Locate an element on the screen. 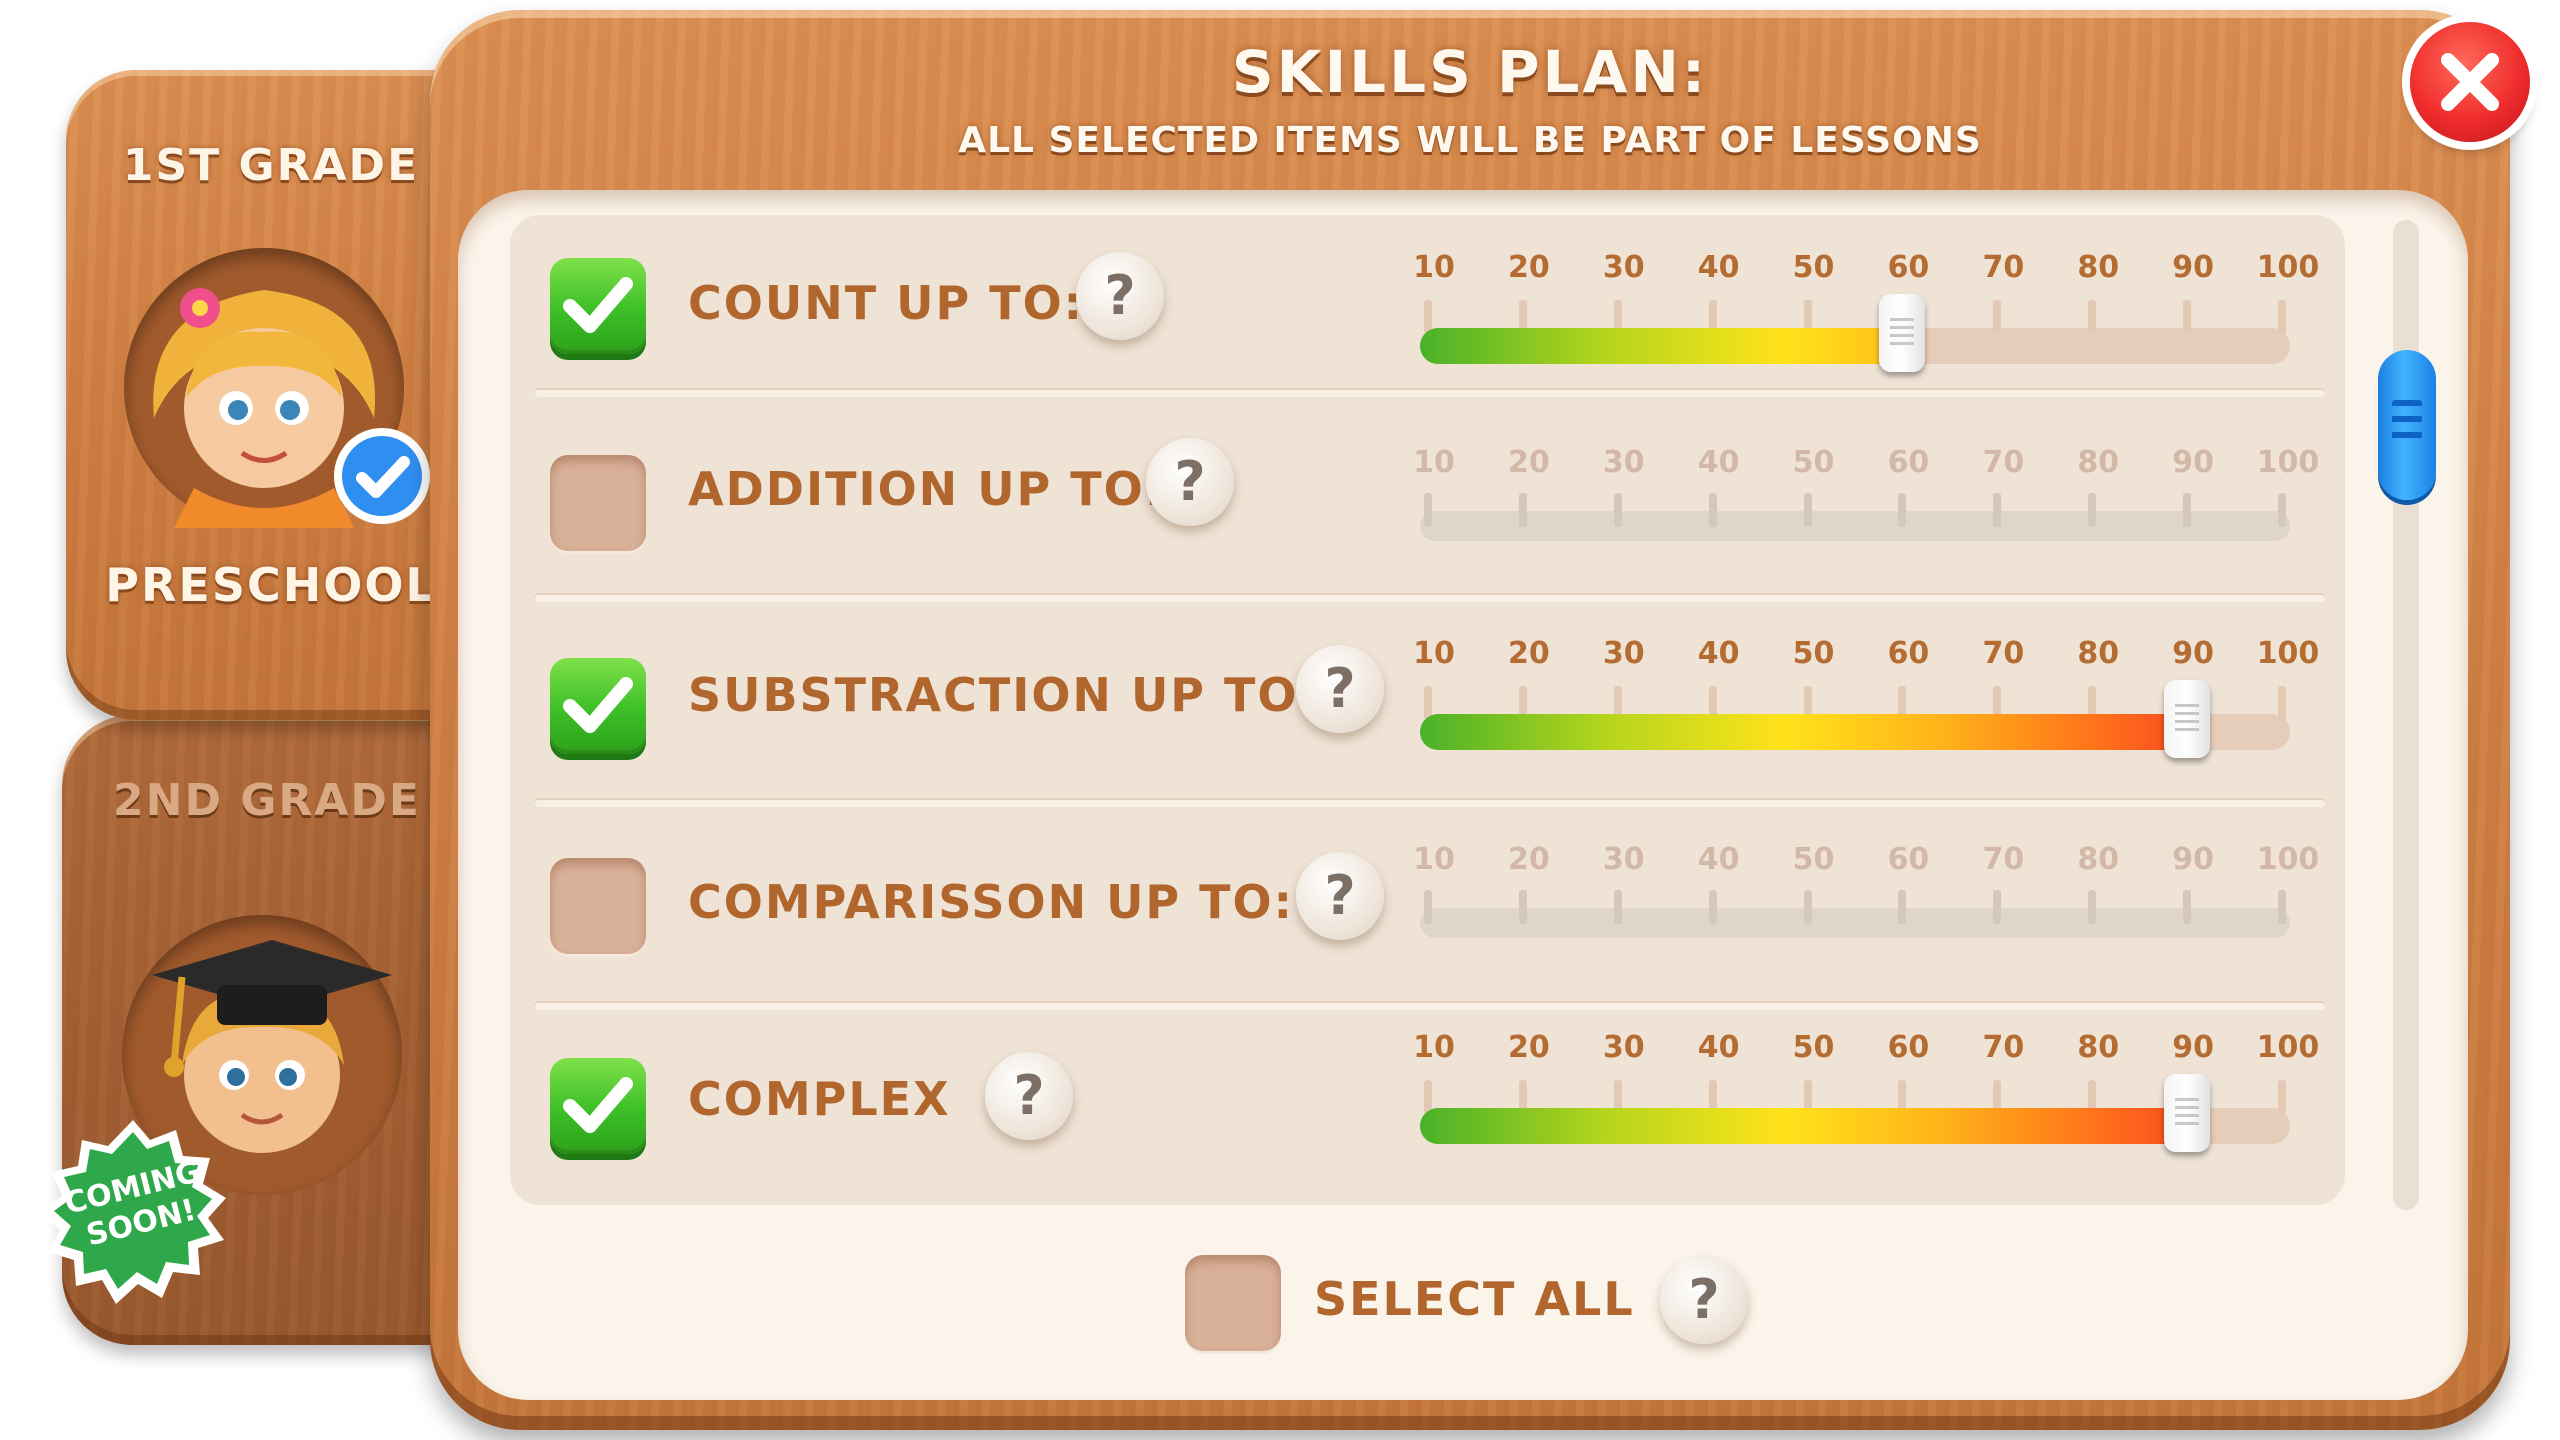  complex-label: COMPLEX is located at coordinates (819, 1099).